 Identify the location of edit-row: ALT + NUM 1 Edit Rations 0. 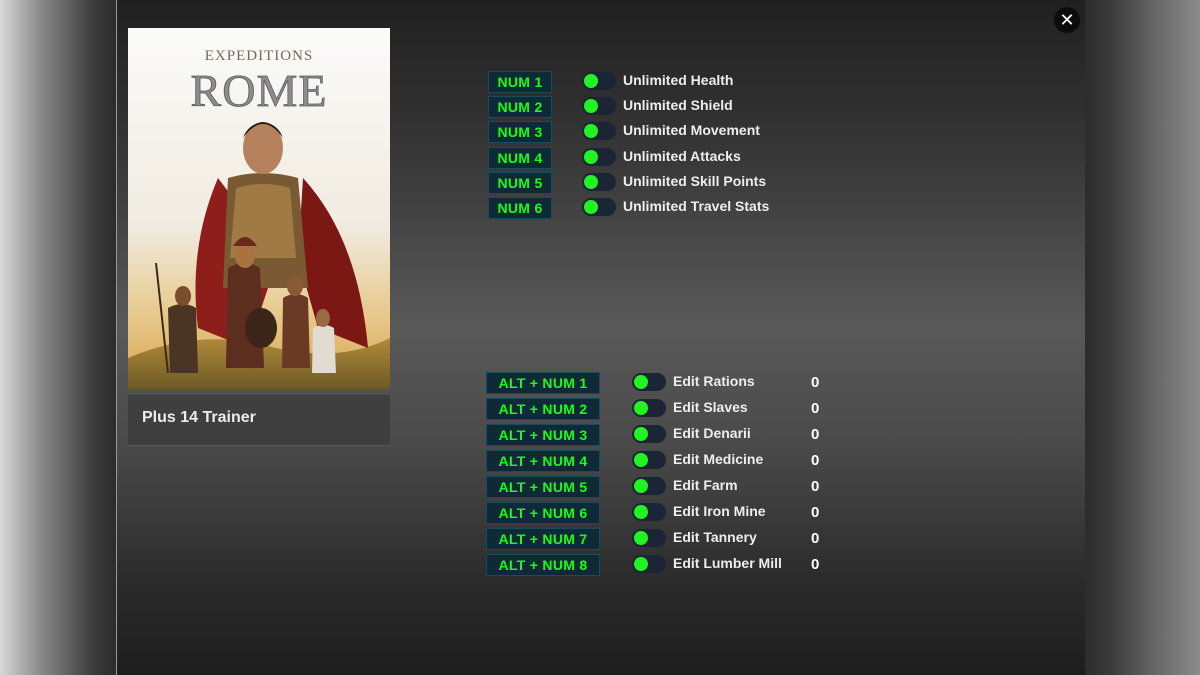
(656, 383).